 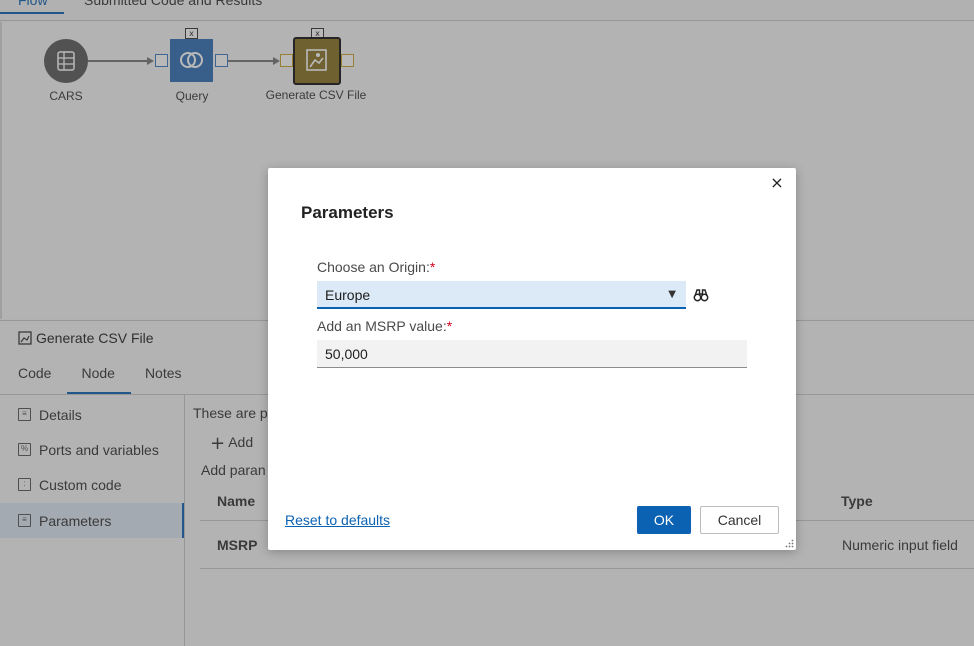 What do you see at coordinates (672, 294) in the screenshot?
I see `chevron-down-icon: ▼` at bounding box center [672, 294].